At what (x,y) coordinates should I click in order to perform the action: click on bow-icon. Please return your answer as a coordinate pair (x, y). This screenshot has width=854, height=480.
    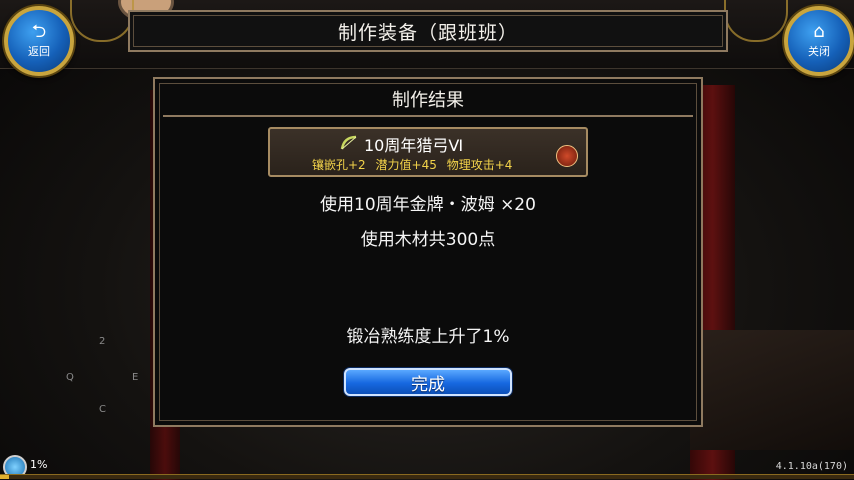
    Looking at the image, I should click on (348, 142).